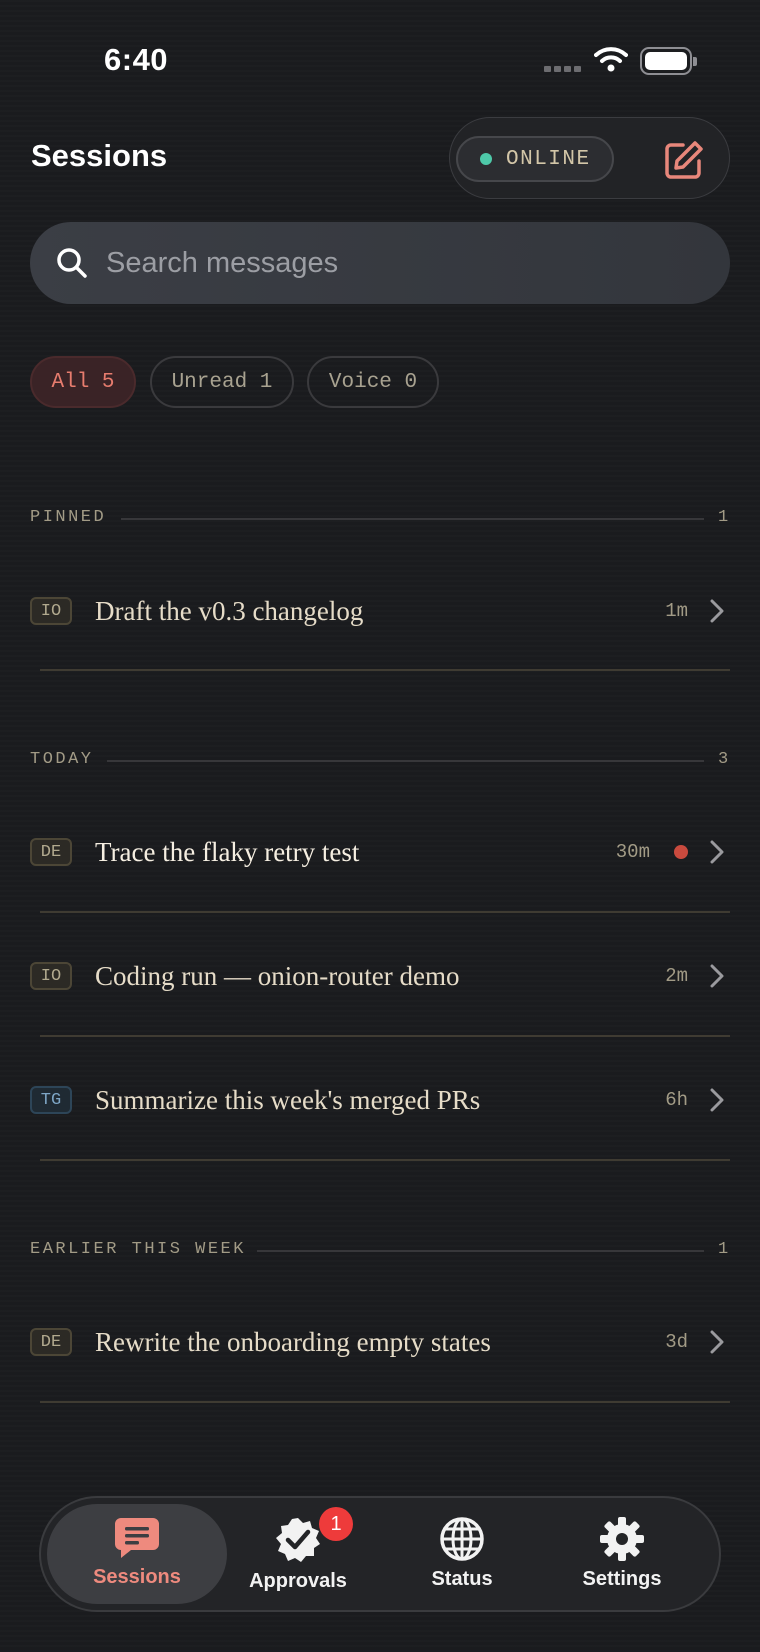 This screenshot has width=760, height=1652. Describe the element at coordinates (563, 70) in the screenshot. I see `cellular-signal-icon` at that location.